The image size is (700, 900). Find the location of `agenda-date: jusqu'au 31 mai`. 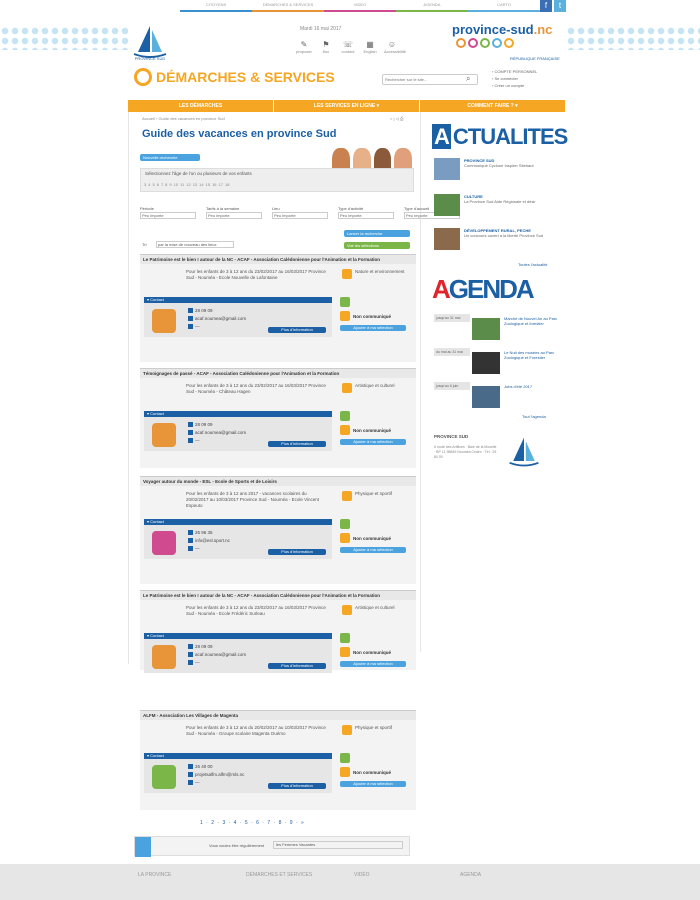

agenda-date: jusqu'au 31 mai is located at coordinates (452, 318).